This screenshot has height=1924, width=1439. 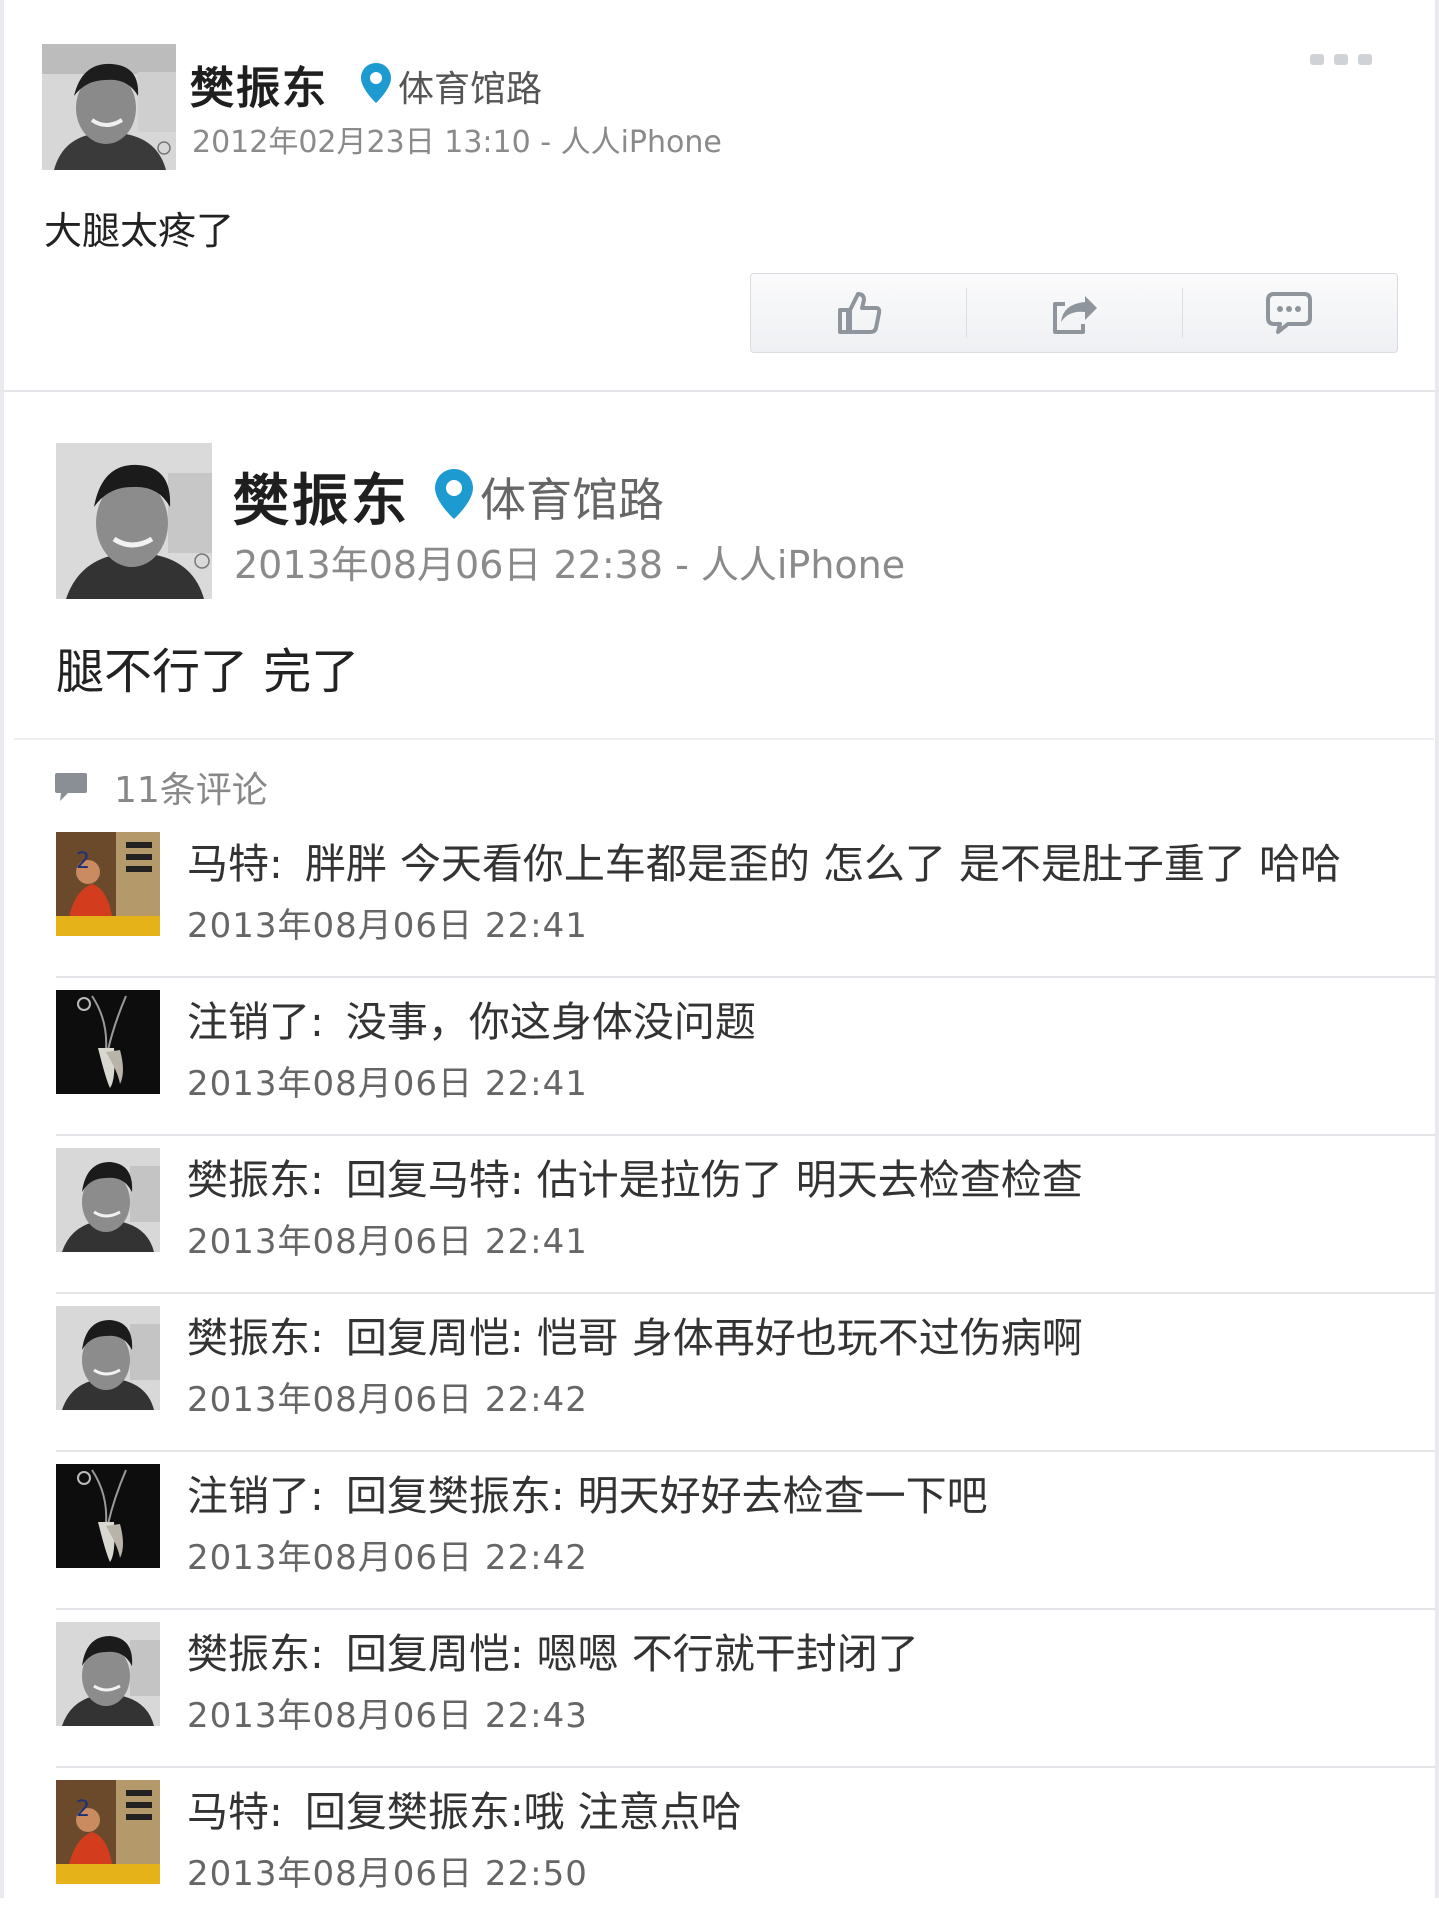 I want to click on section-divider, so click(x=724, y=739).